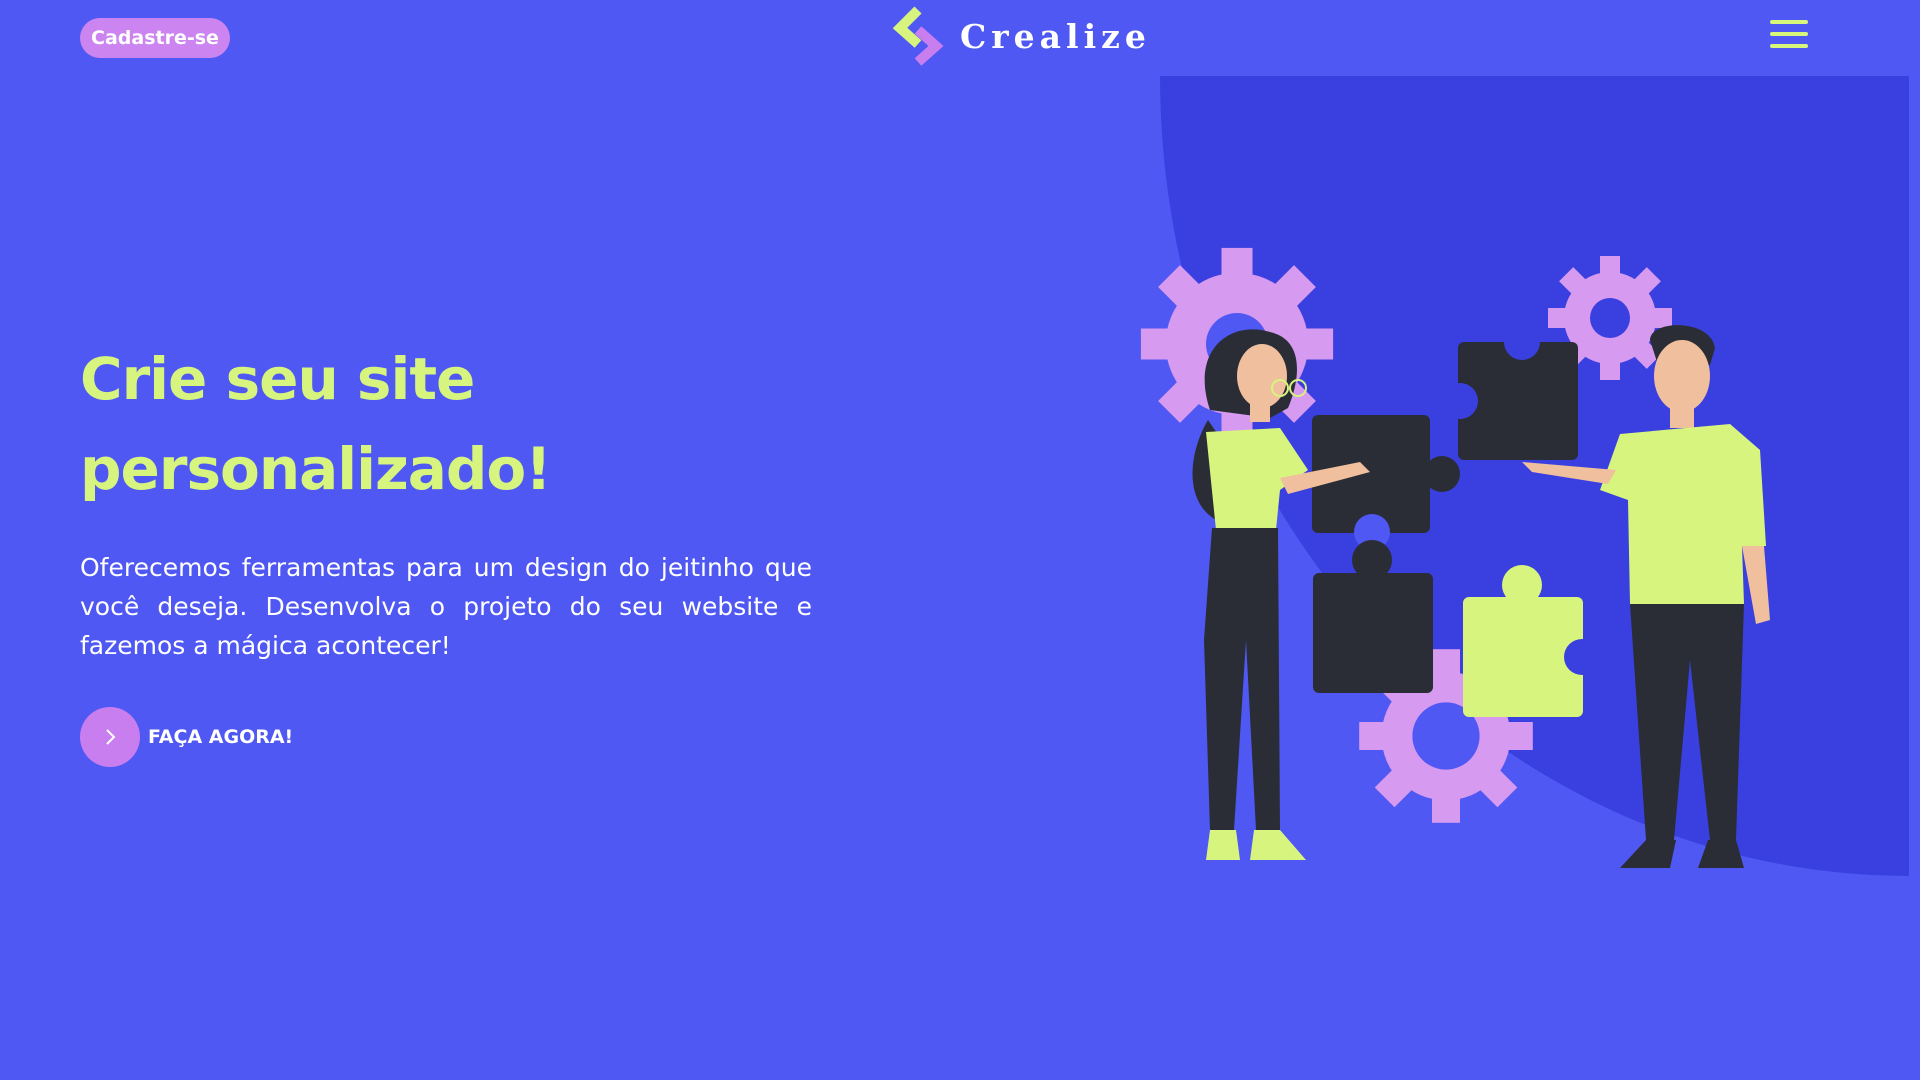  What do you see at coordinates (470, 424) in the screenshot?
I see `hero-title: Crie seu site personalizado!` at bounding box center [470, 424].